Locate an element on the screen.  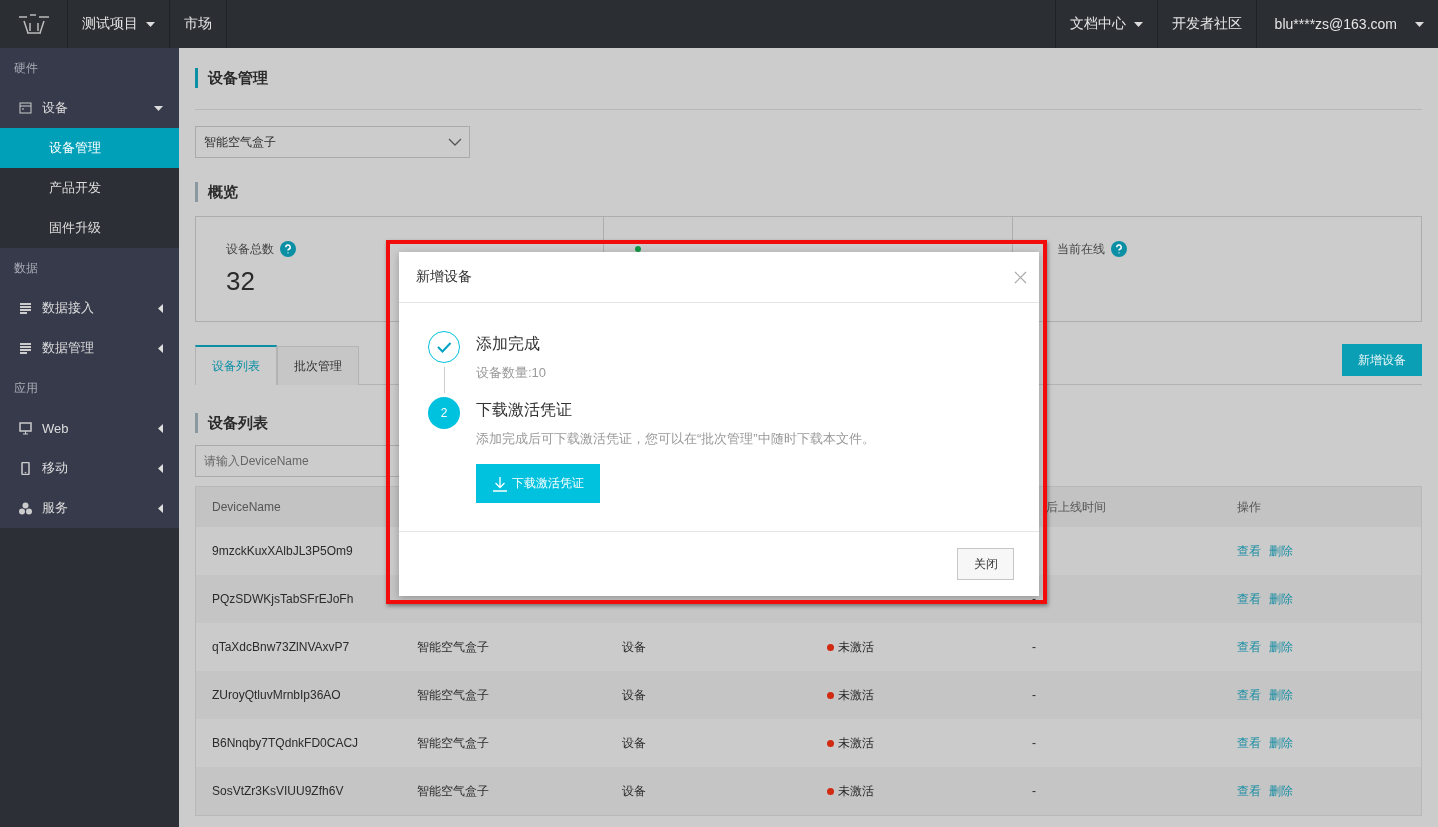
section-title: 概览 is located at coordinates (808, 192).